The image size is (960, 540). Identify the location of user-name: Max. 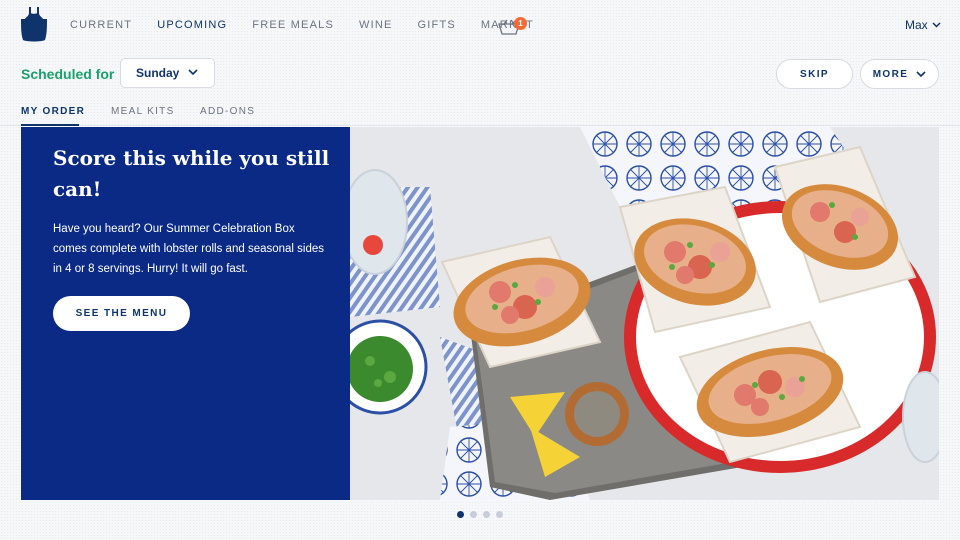
(916, 25).